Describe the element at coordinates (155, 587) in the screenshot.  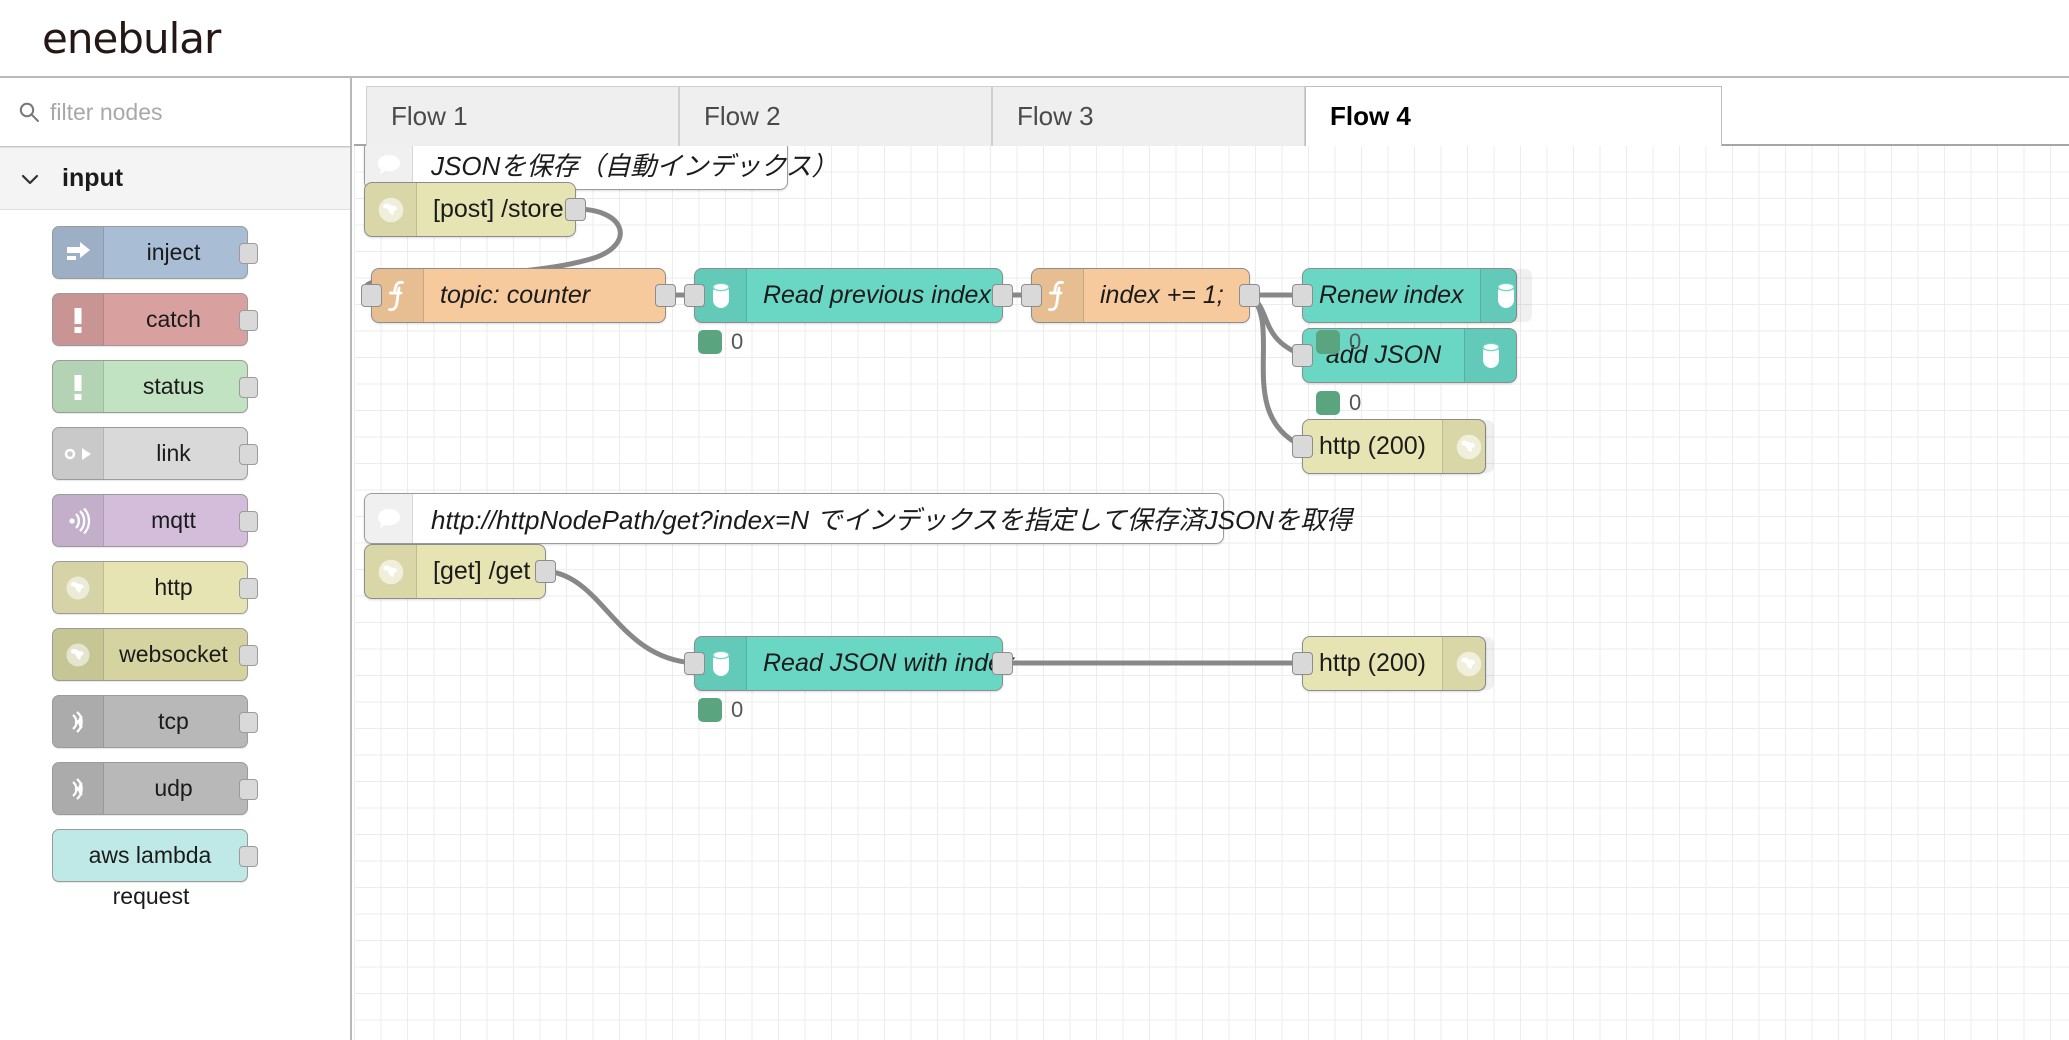
I see `palette-node-http: http` at that location.